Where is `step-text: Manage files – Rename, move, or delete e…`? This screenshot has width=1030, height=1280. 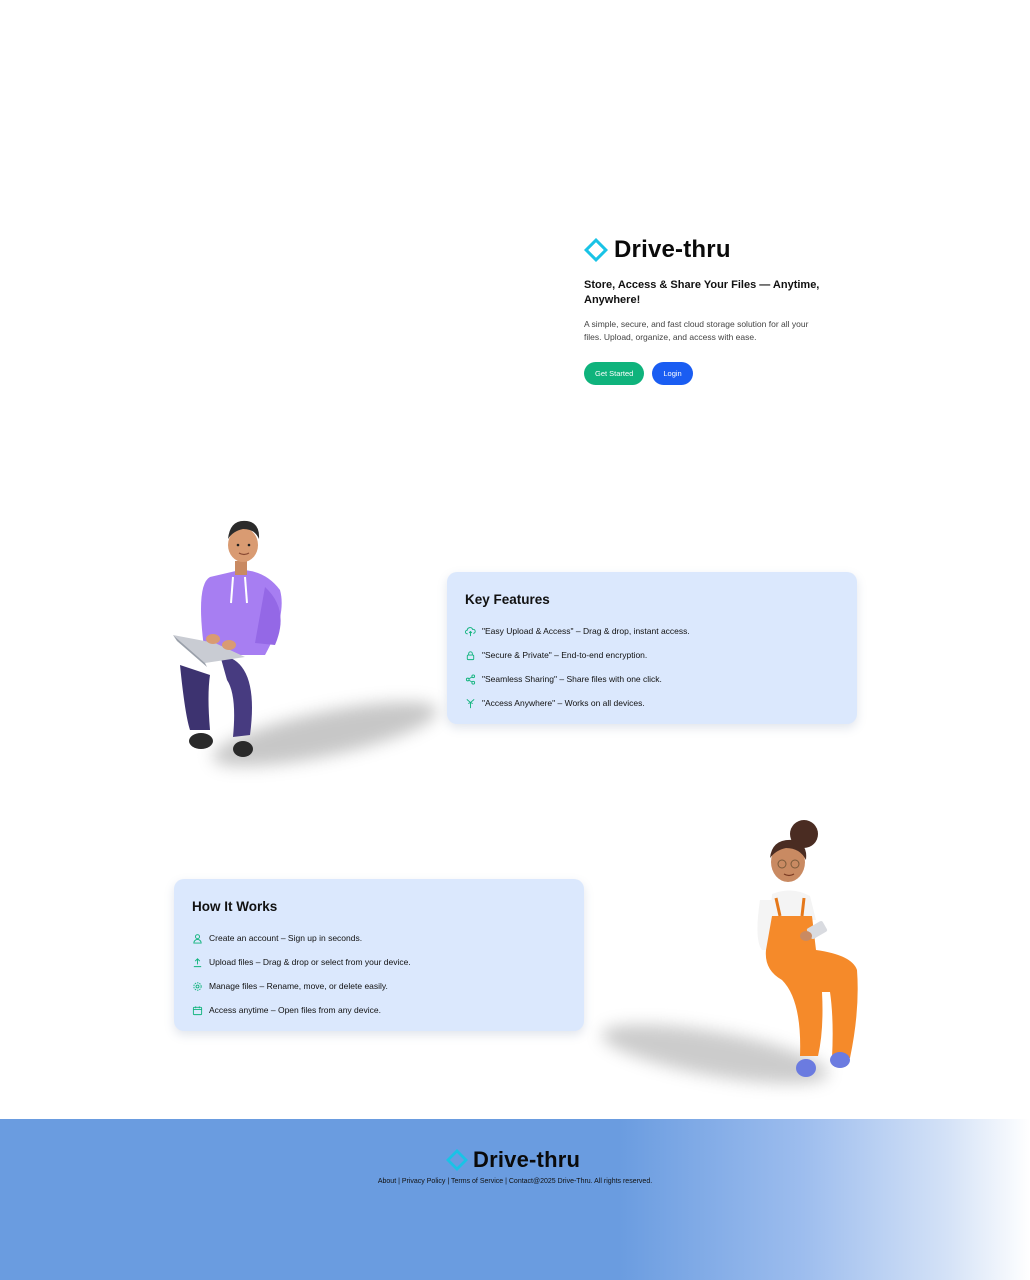
step-text: Manage files – Rename, move, or delete e… is located at coordinates (298, 986).